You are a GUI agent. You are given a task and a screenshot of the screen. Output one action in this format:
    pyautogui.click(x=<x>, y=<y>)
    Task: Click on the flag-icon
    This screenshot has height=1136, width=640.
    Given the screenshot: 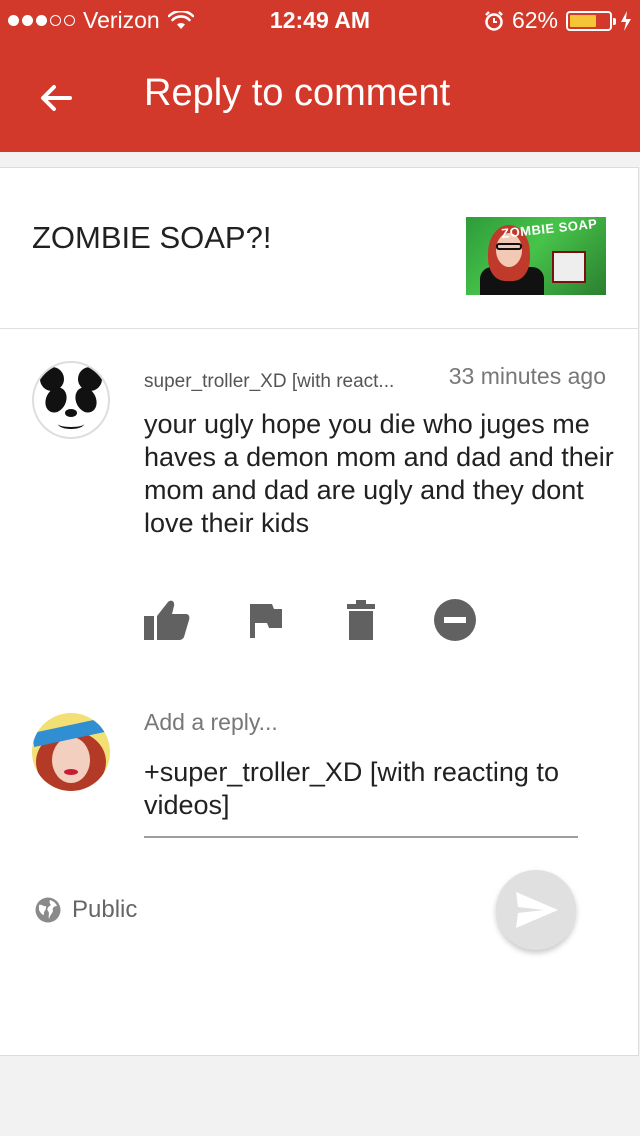 What is the action you would take?
    pyautogui.click(x=267, y=620)
    